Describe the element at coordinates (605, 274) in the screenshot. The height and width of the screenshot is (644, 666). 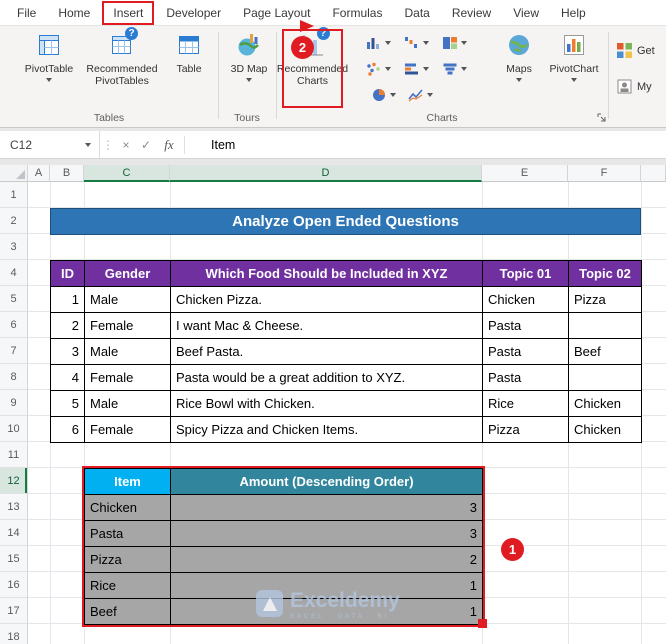
I see `t1-header-topic2: Topic 02` at that location.